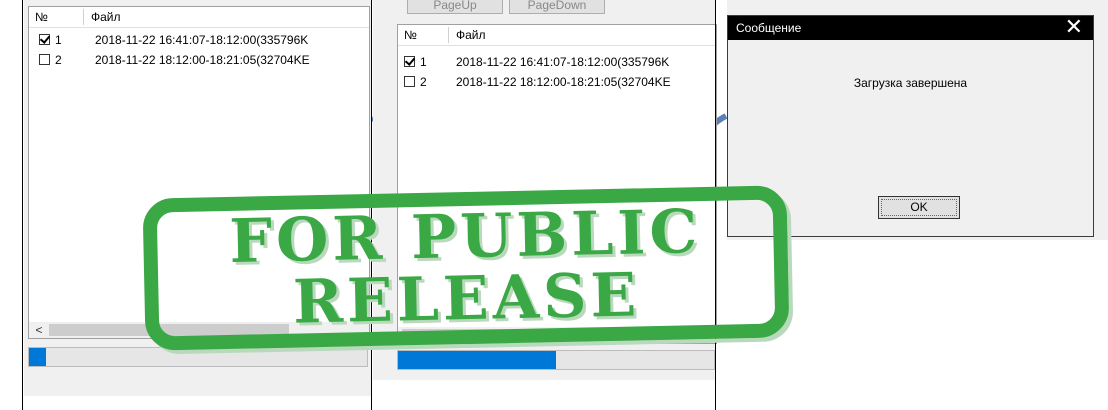  What do you see at coordinates (910, 28) in the screenshot?
I see `dialog-title-bar: Сообщение ✕` at bounding box center [910, 28].